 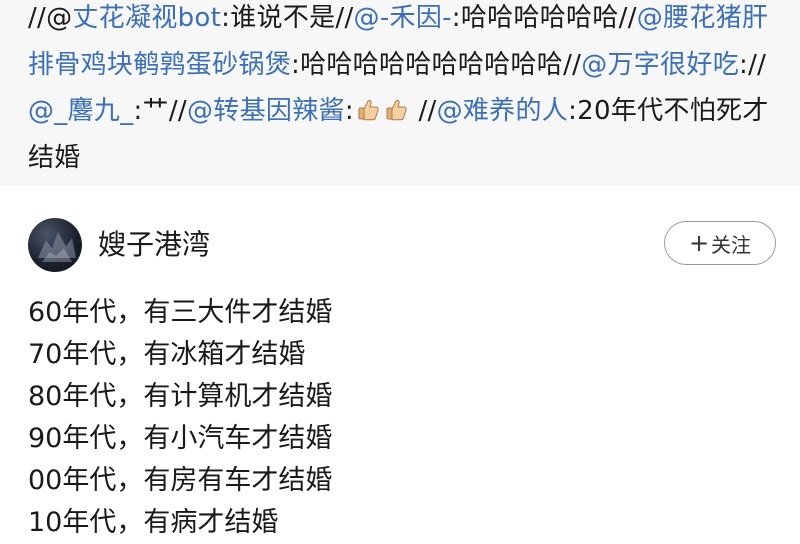 I want to click on follow-button: + 关注, so click(x=720, y=243).